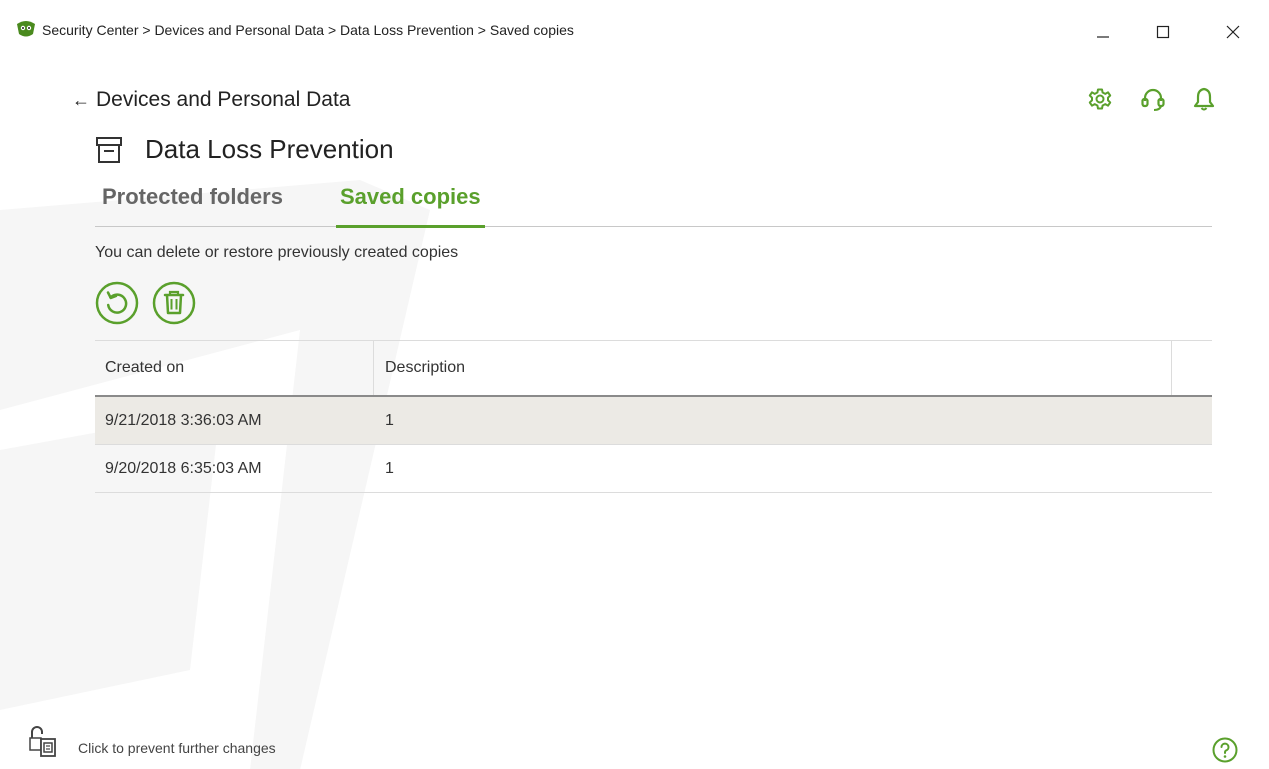  I want to click on support-button, so click(1153, 99).